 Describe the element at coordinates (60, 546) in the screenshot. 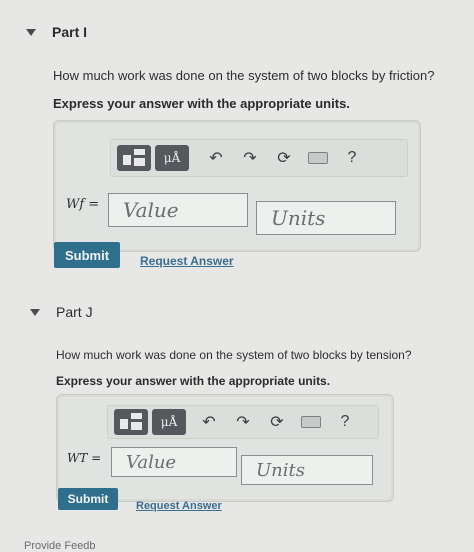

I see `provide-feedback-link: Provide Feedb` at that location.